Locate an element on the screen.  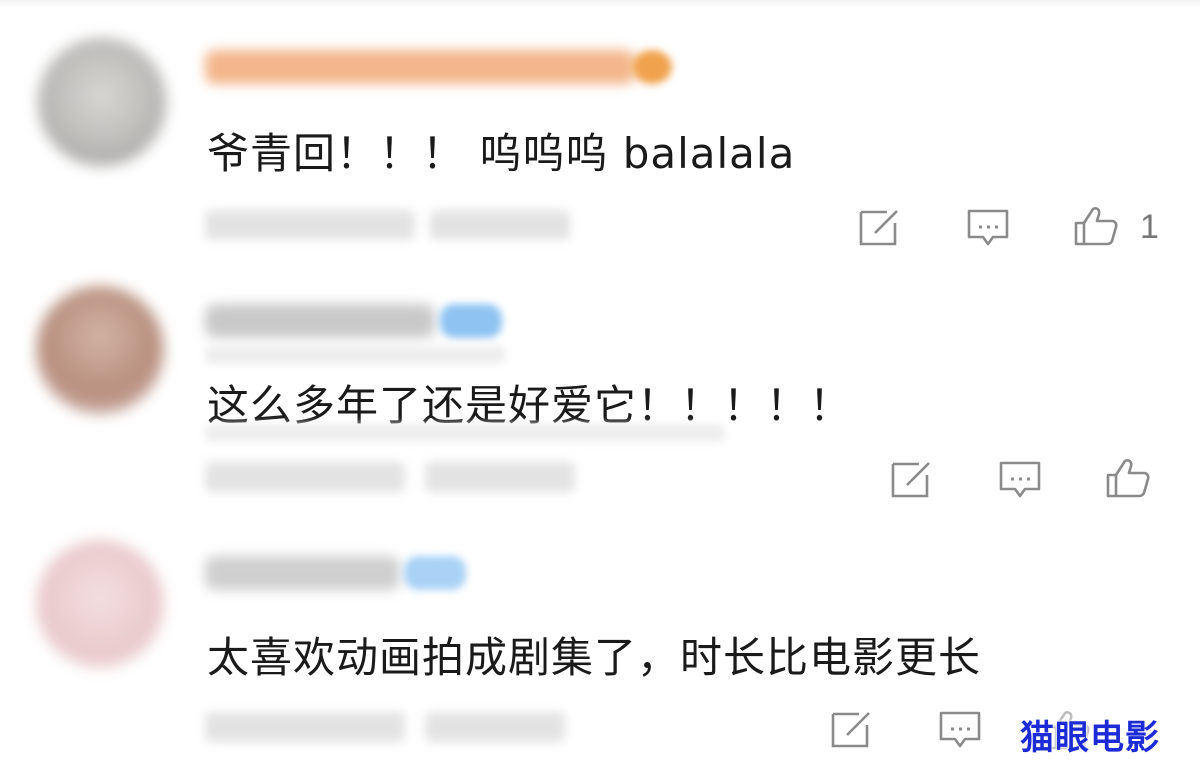
username is located at coordinates (302, 573).